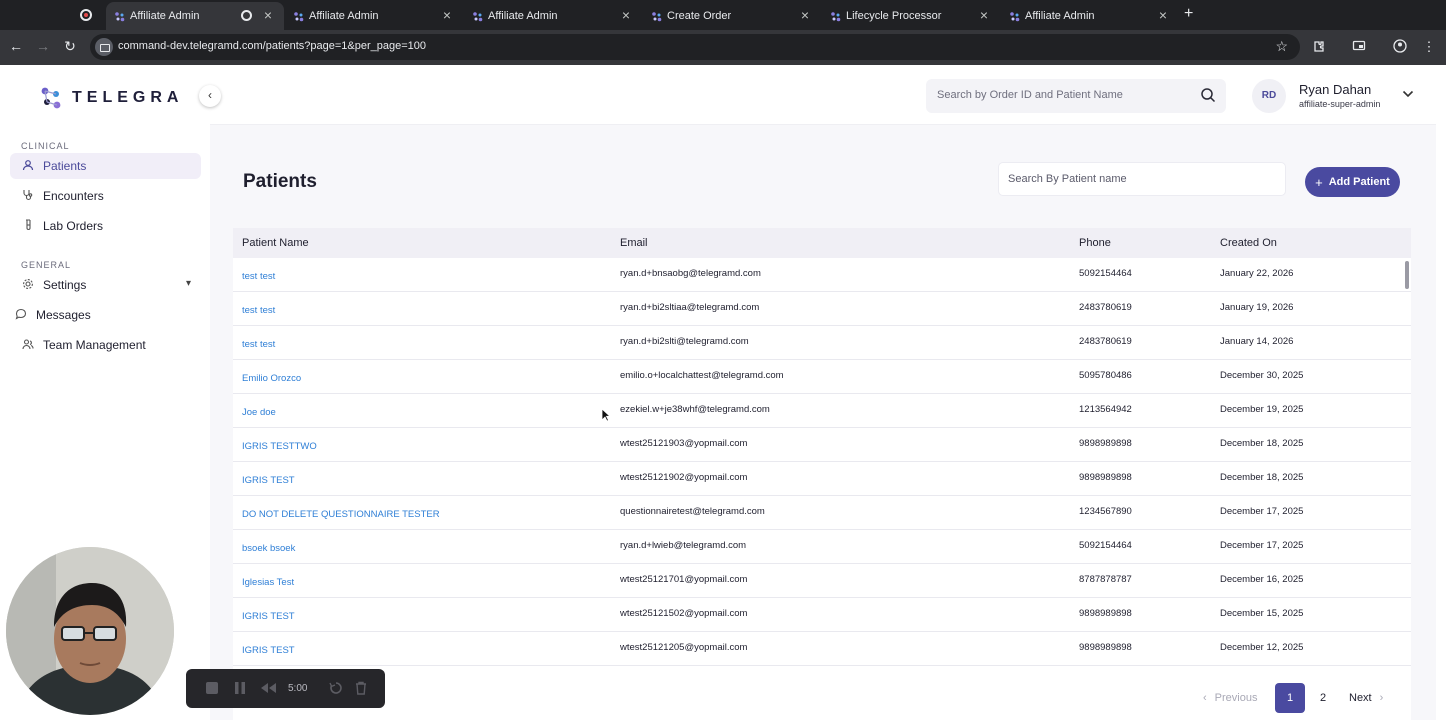 The width and height of the screenshot is (1446, 720). Describe the element at coordinates (94, 345) in the screenshot. I see `sidebar-item-label: Team Management` at that location.